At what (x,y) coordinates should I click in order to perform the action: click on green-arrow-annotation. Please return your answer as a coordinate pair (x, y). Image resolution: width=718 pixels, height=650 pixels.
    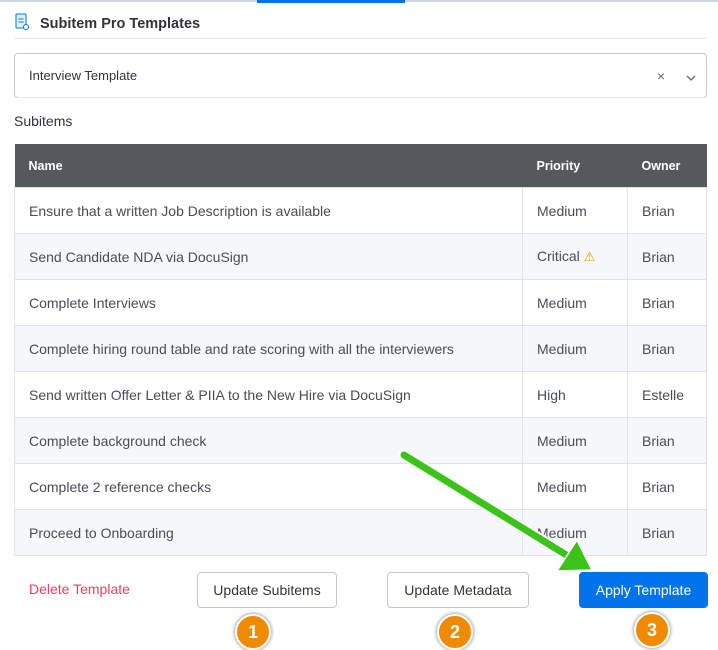
    Looking at the image, I should click on (496, 510).